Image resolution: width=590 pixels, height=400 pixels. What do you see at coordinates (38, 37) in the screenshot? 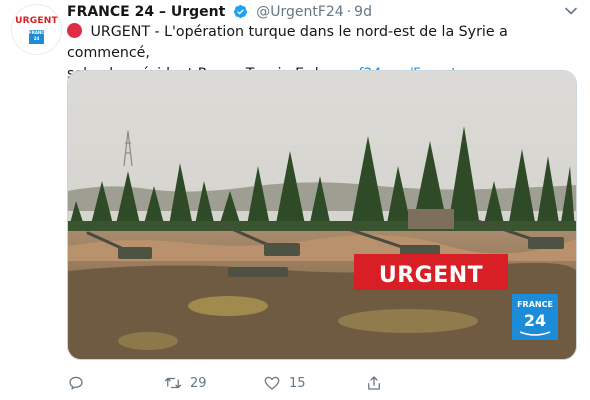
I see `avatar-logo: FRANCE 24` at bounding box center [38, 37].